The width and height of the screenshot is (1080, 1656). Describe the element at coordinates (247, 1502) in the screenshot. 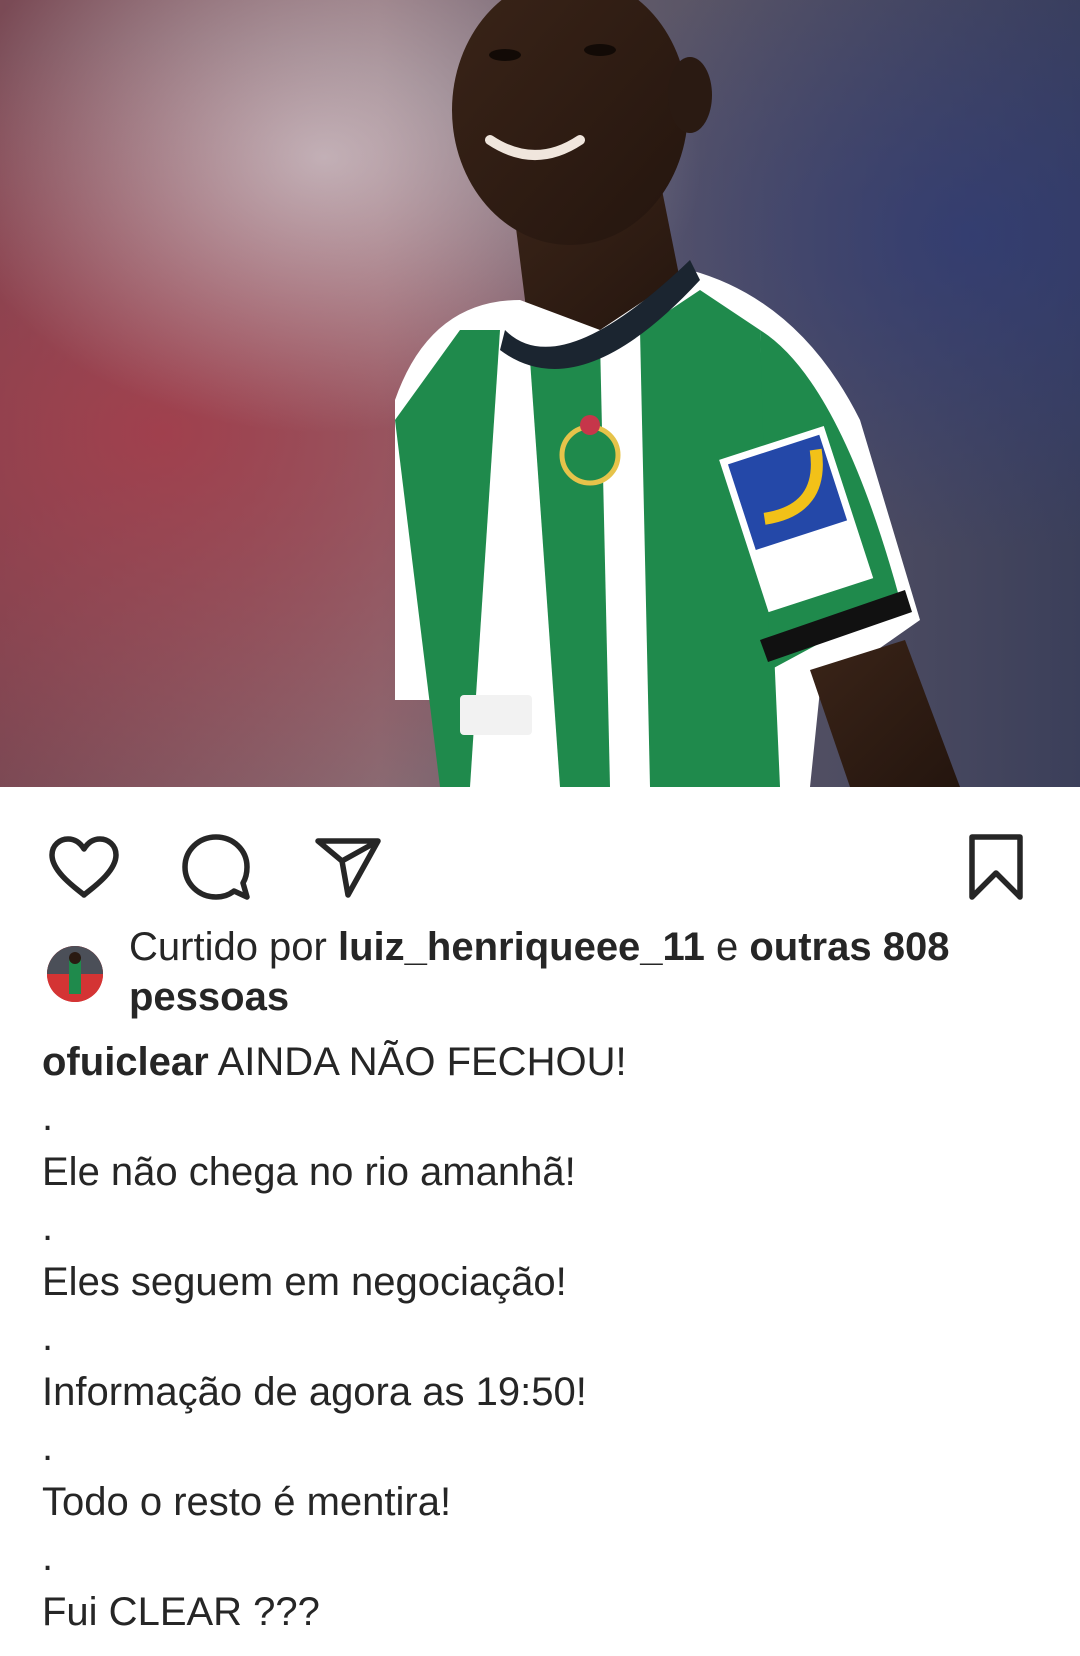

I see `caption-line: Todo o resto é mentira!` at that location.